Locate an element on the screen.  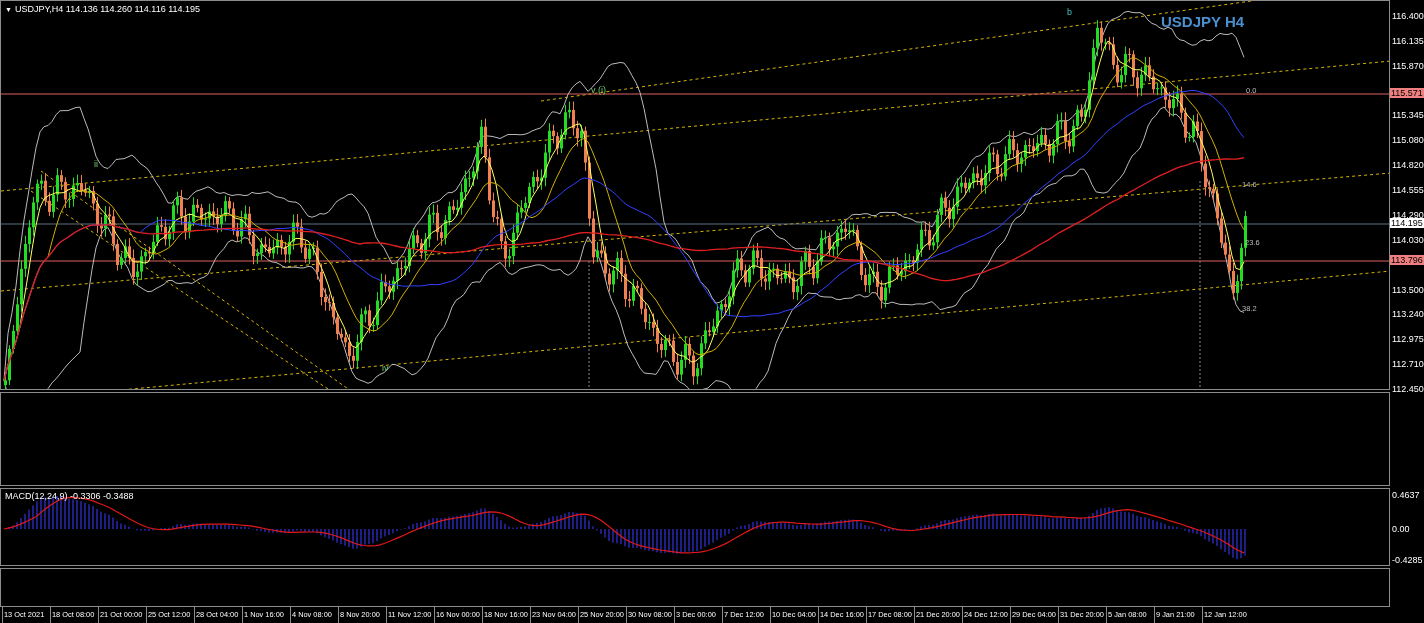
macd-tick-label: 0.4637 is located at coordinates (1406, 495).